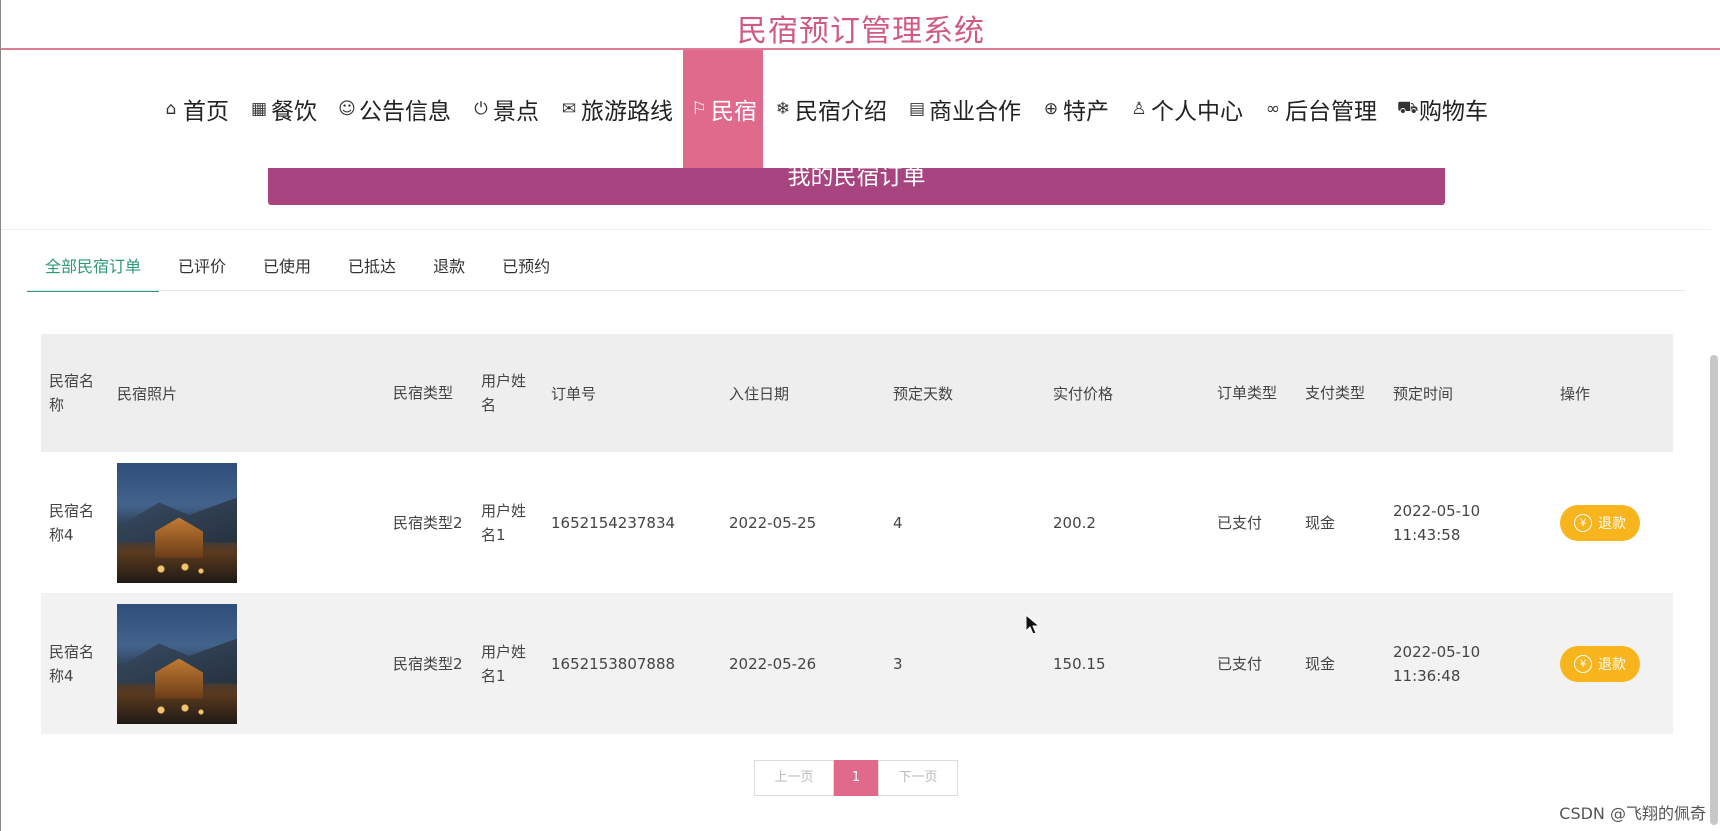  I want to click on nav-item-7: ▤ 商业合作, so click(964, 109).